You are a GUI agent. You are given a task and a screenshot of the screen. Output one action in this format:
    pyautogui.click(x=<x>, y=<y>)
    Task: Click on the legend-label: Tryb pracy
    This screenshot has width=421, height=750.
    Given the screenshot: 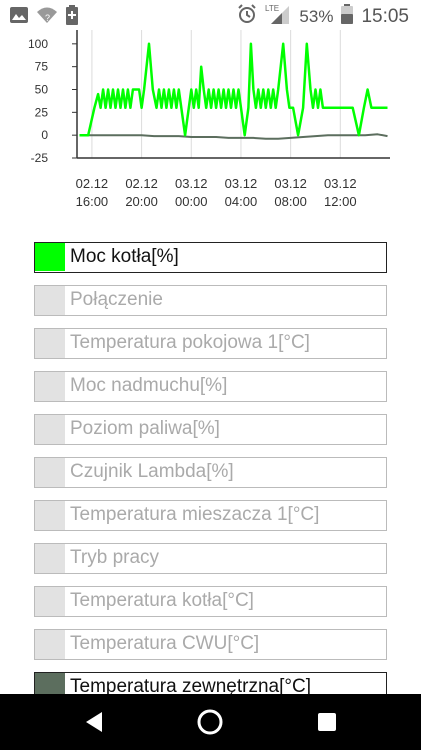 What is the action you would take?
    pyautogui.click(x=115, y=557)
    